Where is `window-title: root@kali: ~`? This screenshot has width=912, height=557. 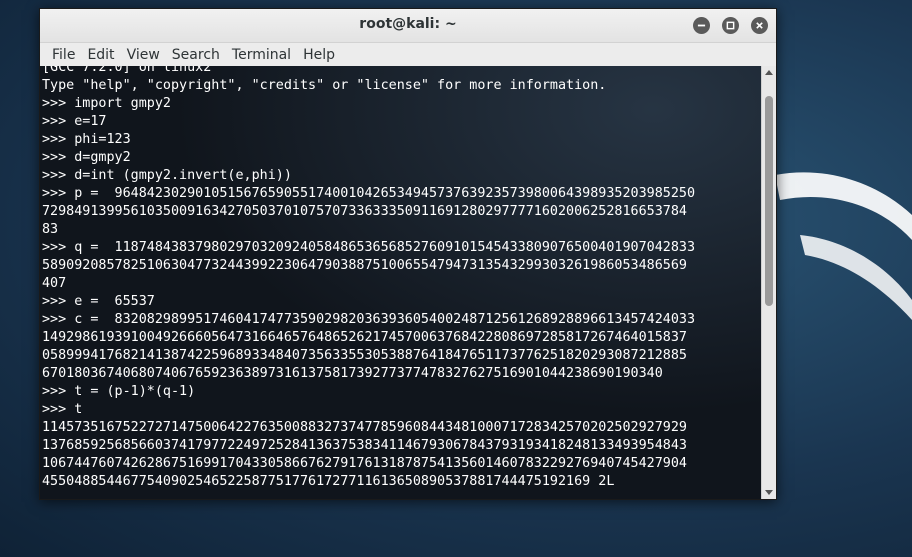
window-title: root@kali: ~ is located at coordinates (408, 24).